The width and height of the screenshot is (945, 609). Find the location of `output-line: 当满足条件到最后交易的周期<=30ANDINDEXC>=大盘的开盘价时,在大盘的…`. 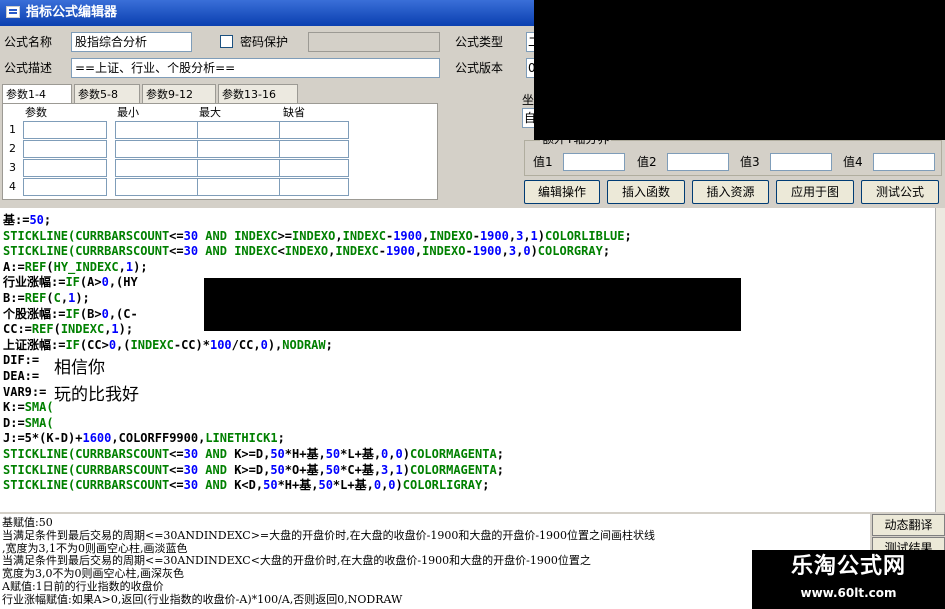

output-line: 当满足条件到最后交易的周期<=30ANDINDEXC>=大盘的开盘价时,在大盘的… is located at coordinates (329, 535).